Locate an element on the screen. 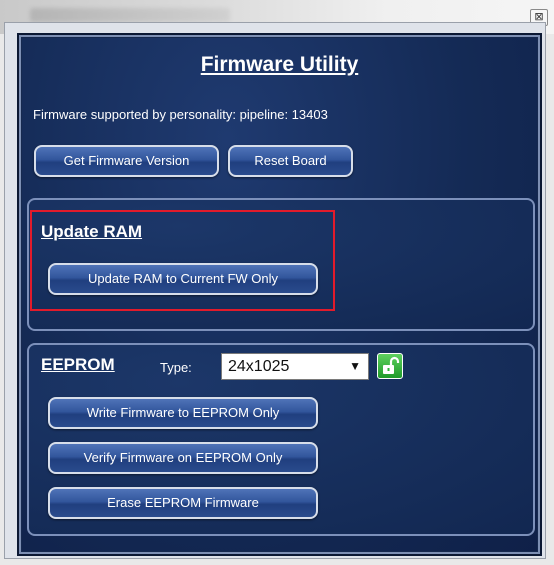  eeprom-type-select: 24x1025 ▼ is located at coordinates (295, 366).